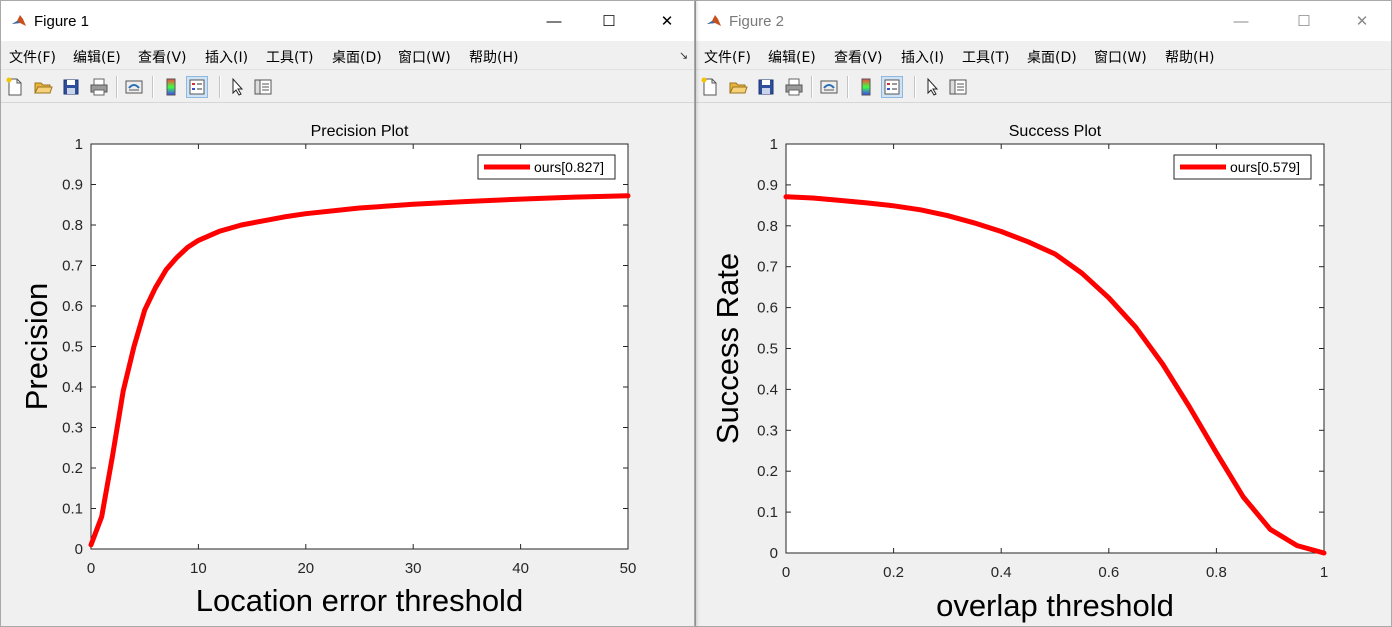 The image size is (1392, 627). Describe the element at coordinates (62, 21) in the screenshot. I see `window-title: Figure 1` at that location.